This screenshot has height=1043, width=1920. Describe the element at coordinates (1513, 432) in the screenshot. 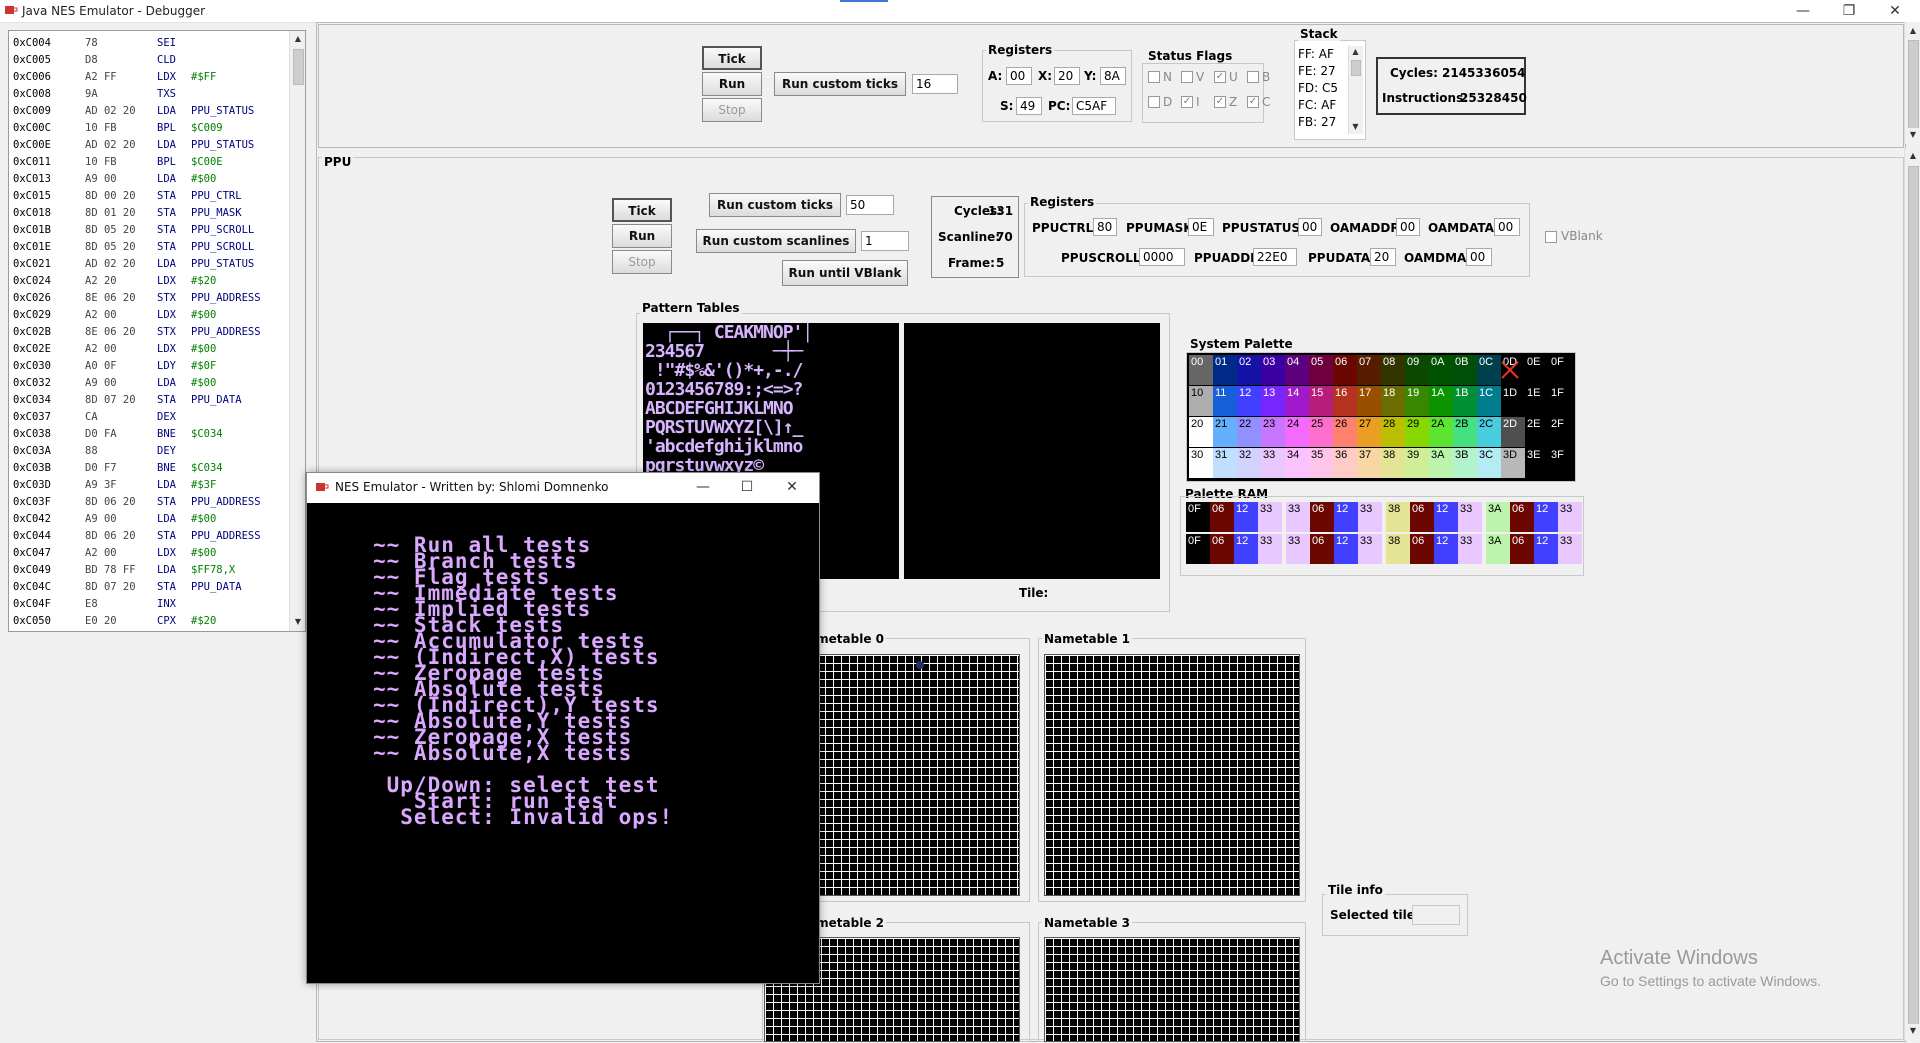

I see `system-palette-swatch: 2D` at that location.